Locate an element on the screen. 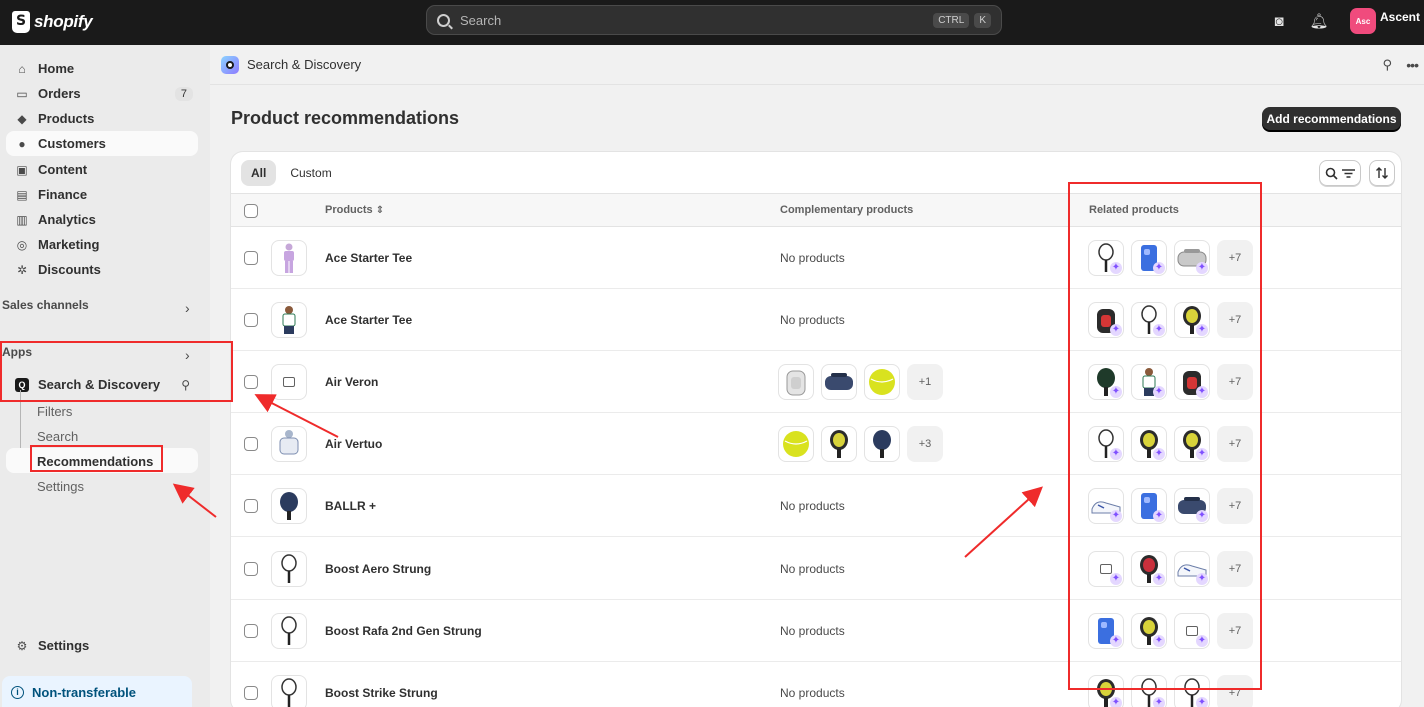 This screenshot has height=707, width=1424. product-name: BALLR + is located at coordinates (350, 506).